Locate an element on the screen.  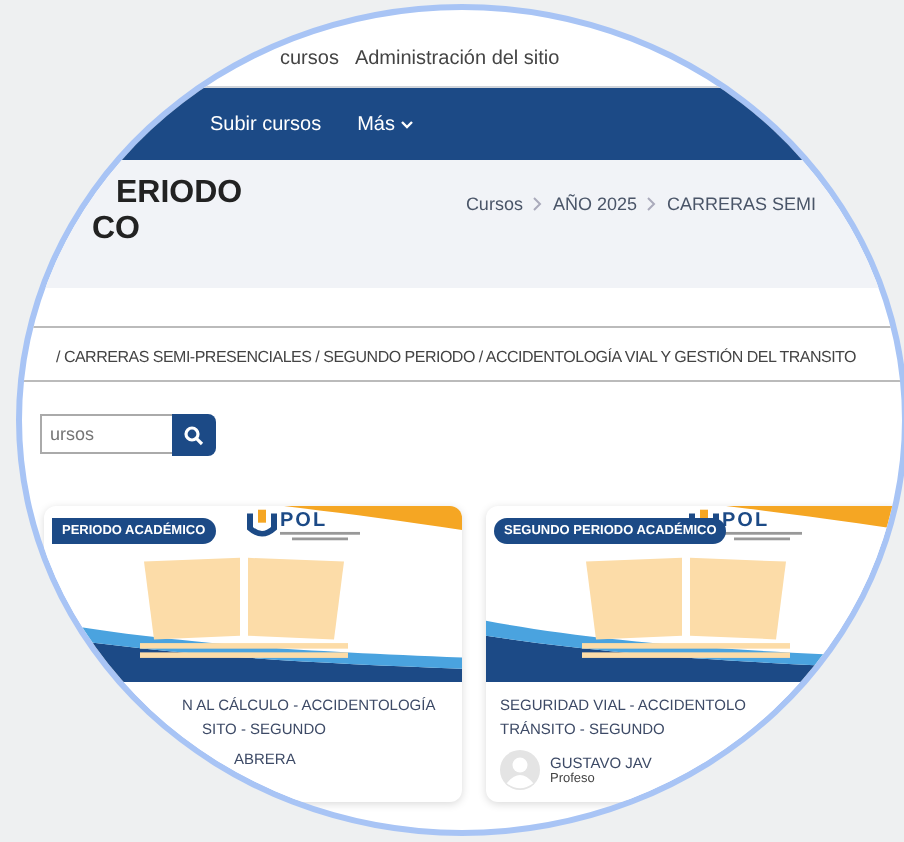
search-field: ursos is located at coordinates (106, 434).